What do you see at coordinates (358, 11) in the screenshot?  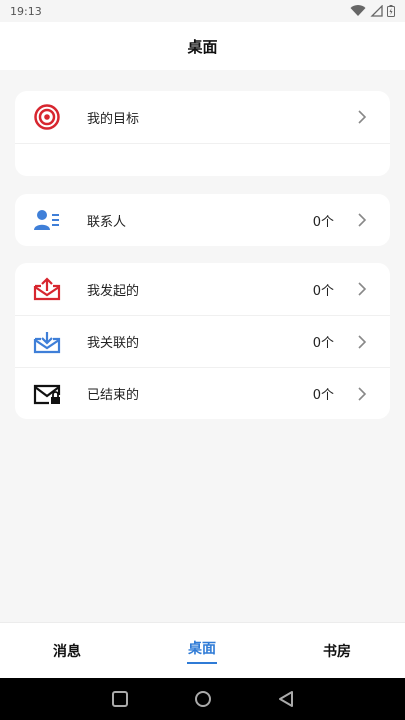 I see `wifi-icon` at bounding box center [358, 11].